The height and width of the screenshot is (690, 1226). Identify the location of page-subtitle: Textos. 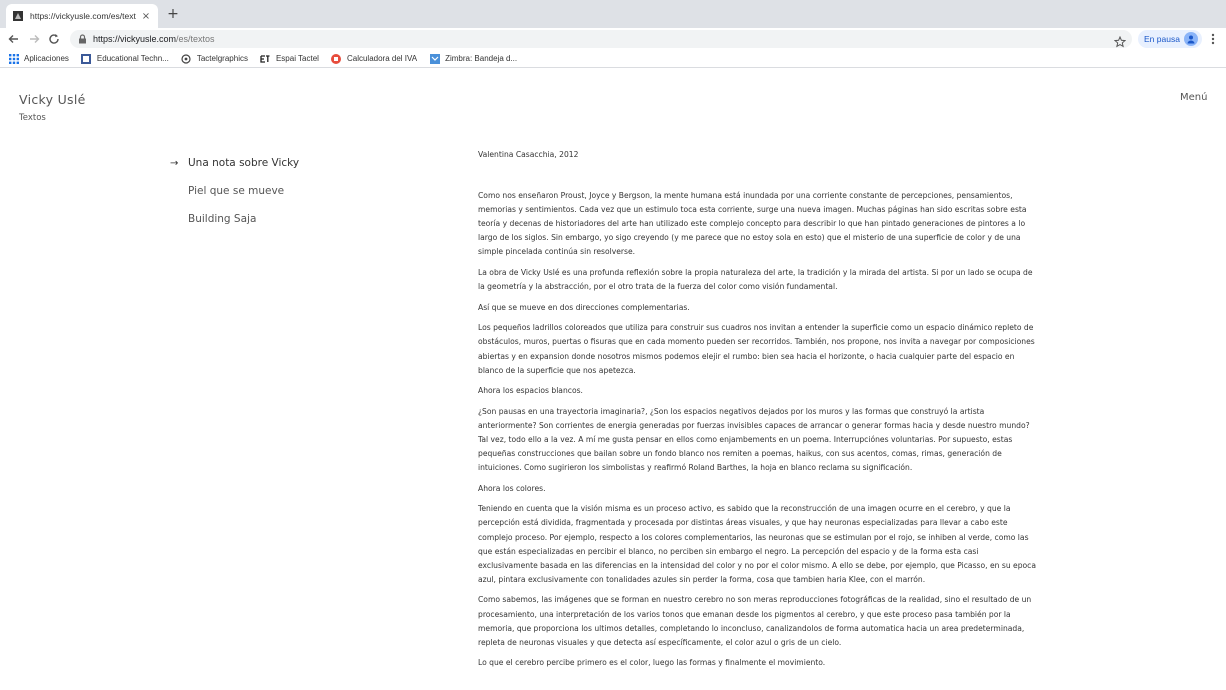
(32, 118).